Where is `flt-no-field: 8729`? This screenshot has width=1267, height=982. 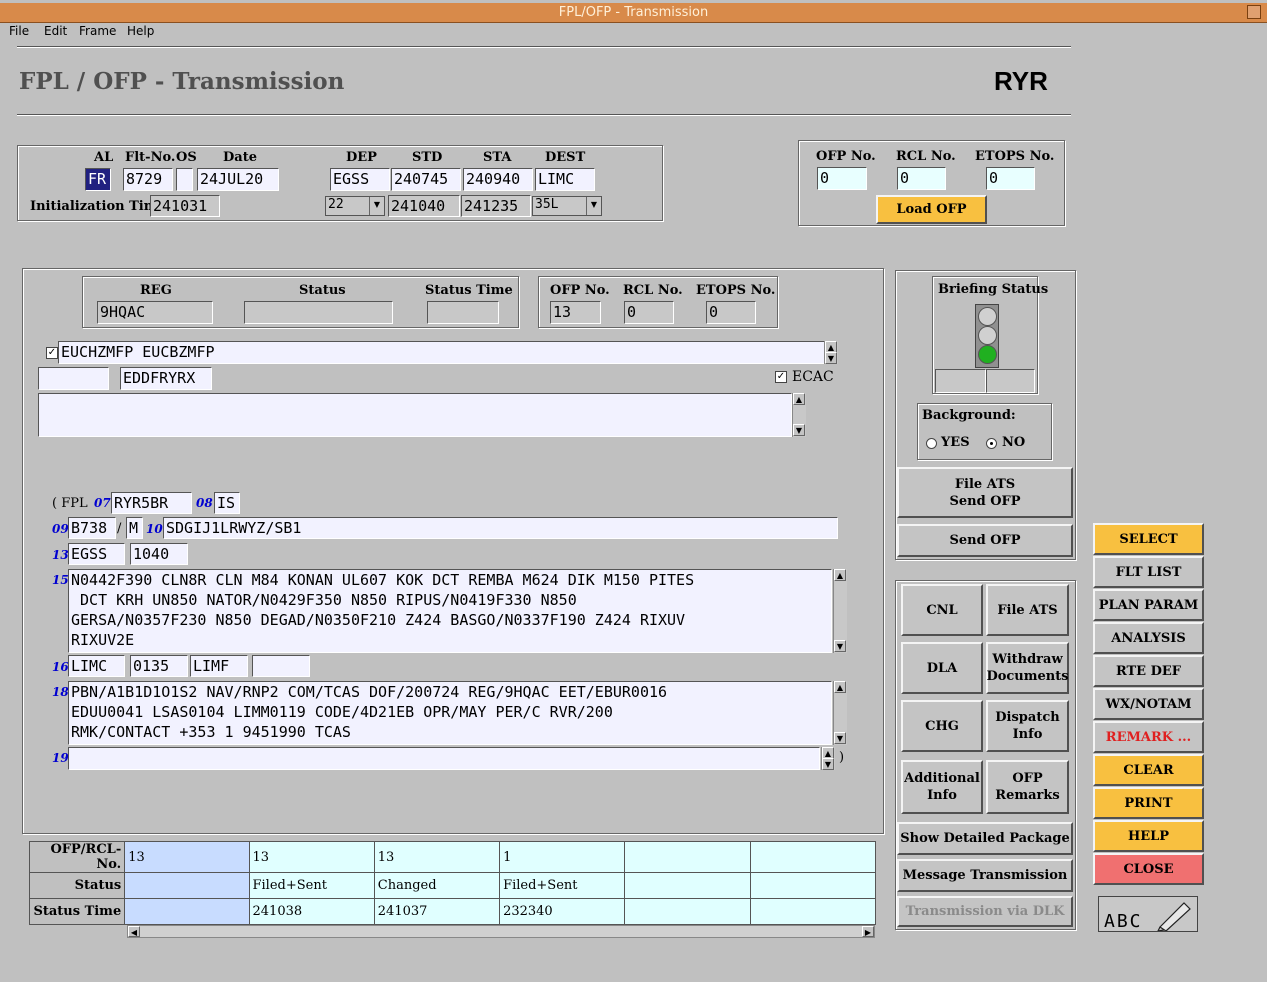
flt-no-field: 8729 is located at coordinates (148, 179).